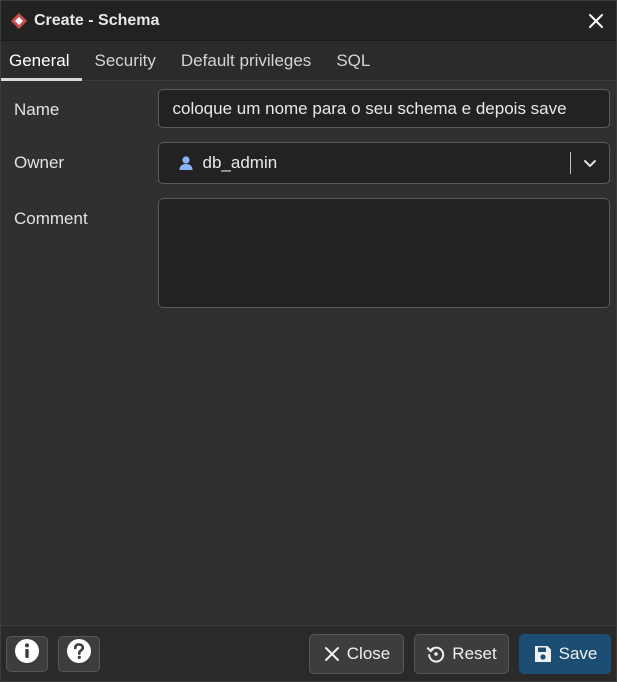  I want to click on close-icon, so click(596, 21).